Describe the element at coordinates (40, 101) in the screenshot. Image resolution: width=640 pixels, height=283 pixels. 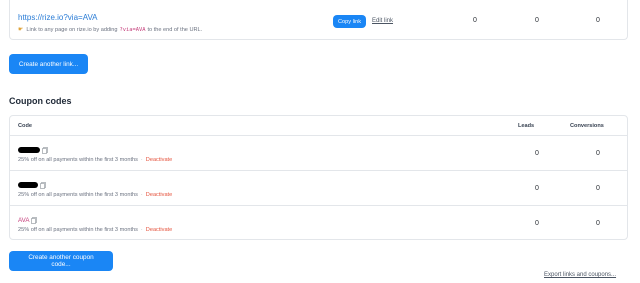
I see `coupon-codes-title: Coupon codes` at that location.